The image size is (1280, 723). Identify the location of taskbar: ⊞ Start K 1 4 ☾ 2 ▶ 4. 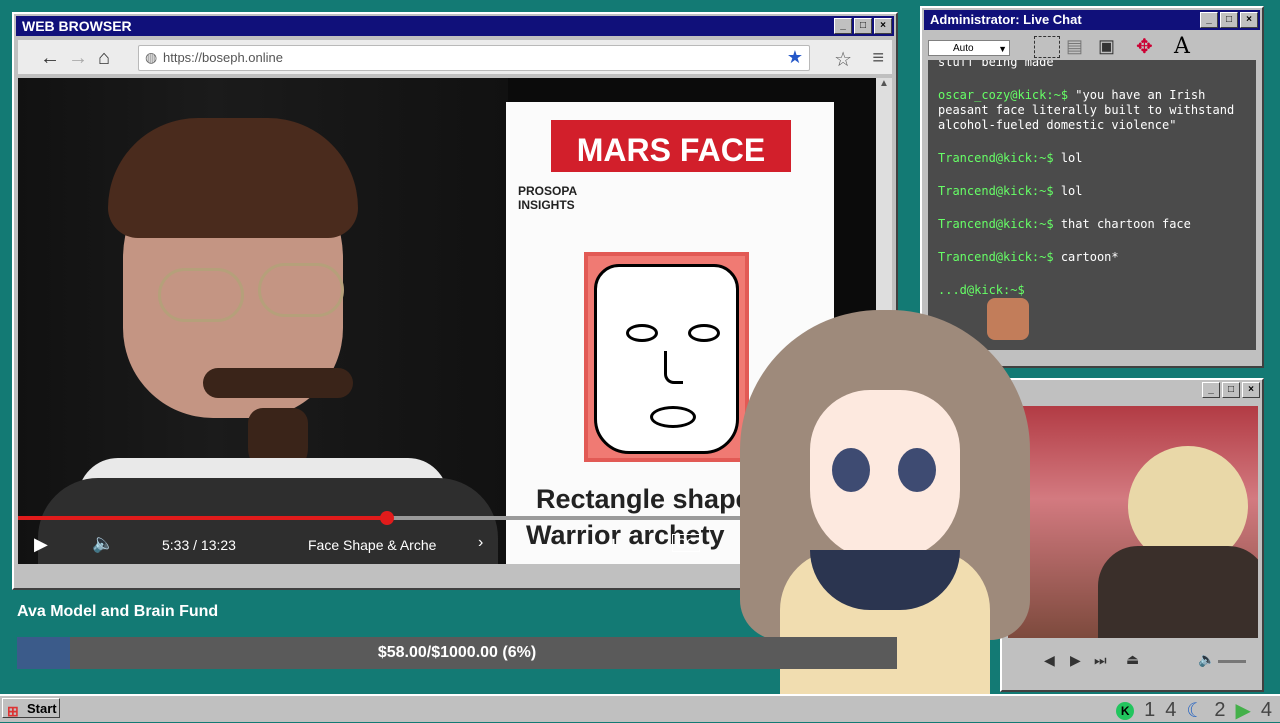
(640, 708).